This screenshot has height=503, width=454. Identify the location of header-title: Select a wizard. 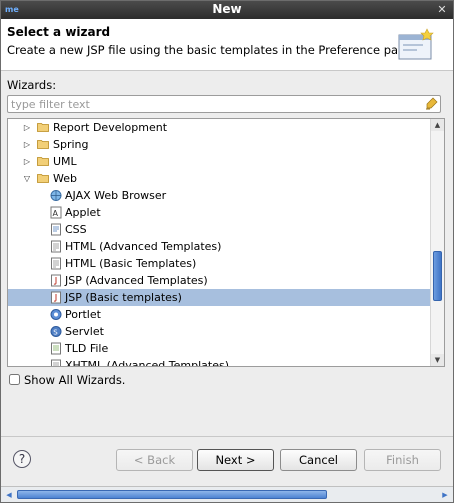
(59, 32).